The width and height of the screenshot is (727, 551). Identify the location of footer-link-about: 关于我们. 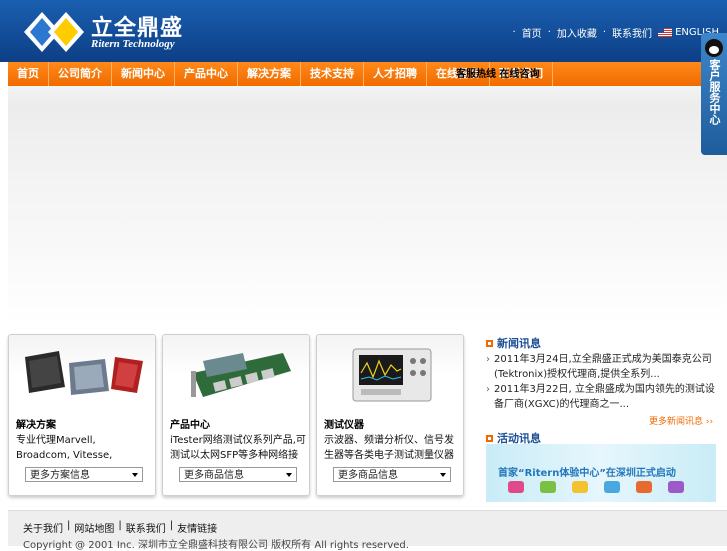
(43, 527).